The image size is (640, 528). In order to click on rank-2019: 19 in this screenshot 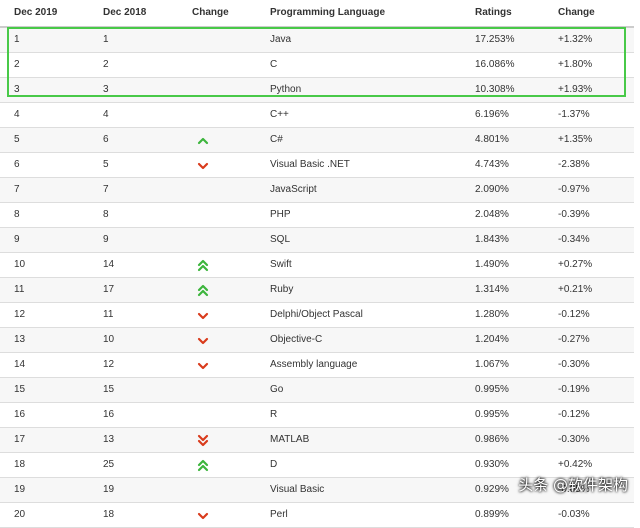, I will do `click(20, 489)`.